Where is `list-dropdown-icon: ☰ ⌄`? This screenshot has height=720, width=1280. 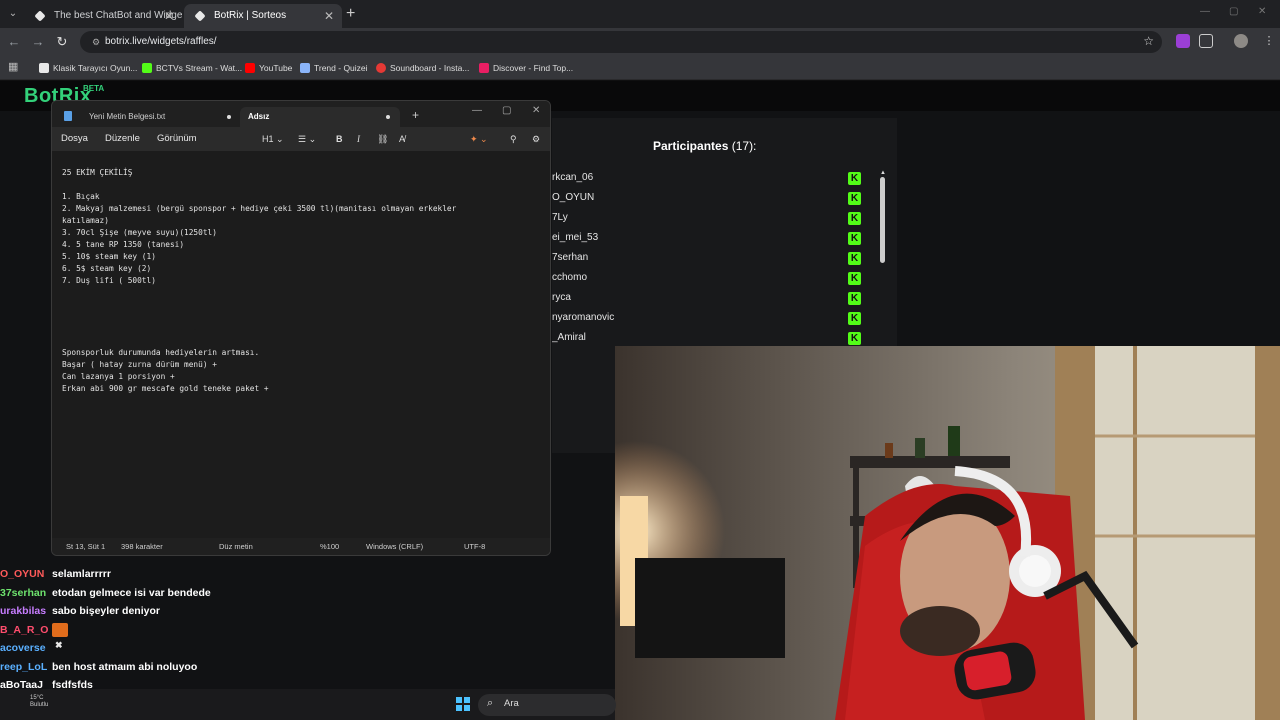
list-dropdown-icon: ☰ ⌄ is located at coordinates (307, 139).